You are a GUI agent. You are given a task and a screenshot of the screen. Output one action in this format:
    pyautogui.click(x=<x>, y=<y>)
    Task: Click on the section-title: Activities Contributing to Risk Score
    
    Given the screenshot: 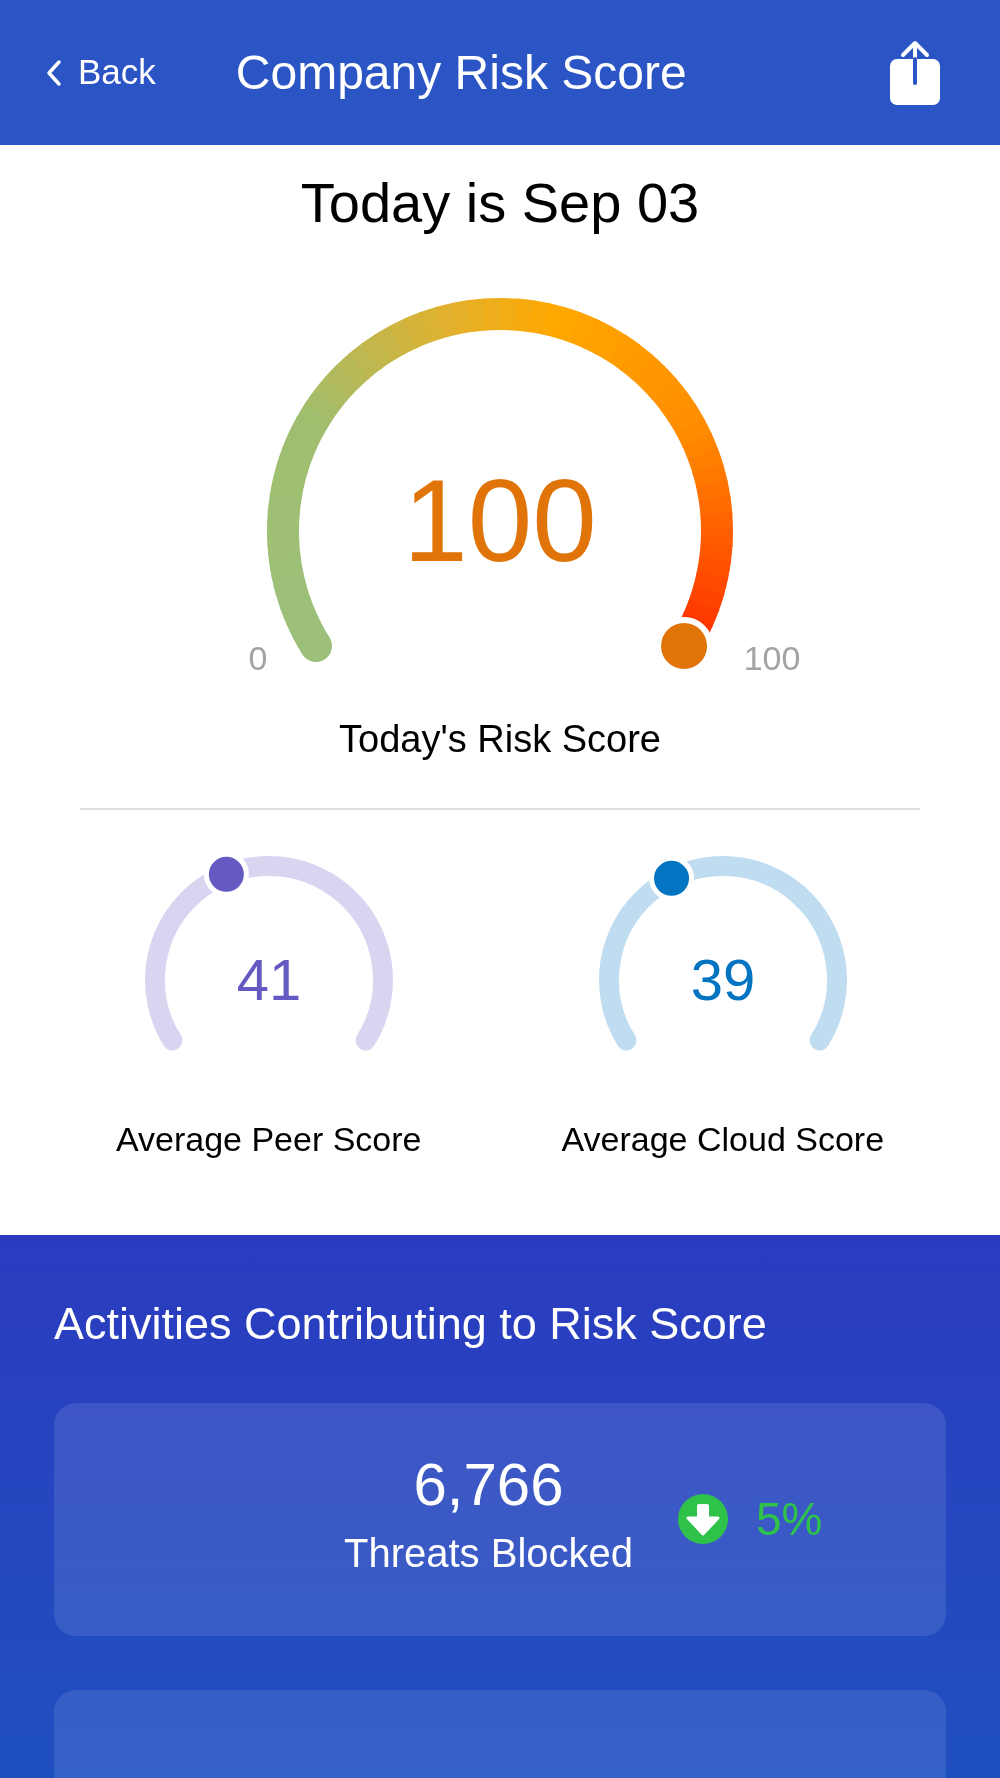 What is the action you would take?
    pyautogui.click(x=411, y=1324)
    